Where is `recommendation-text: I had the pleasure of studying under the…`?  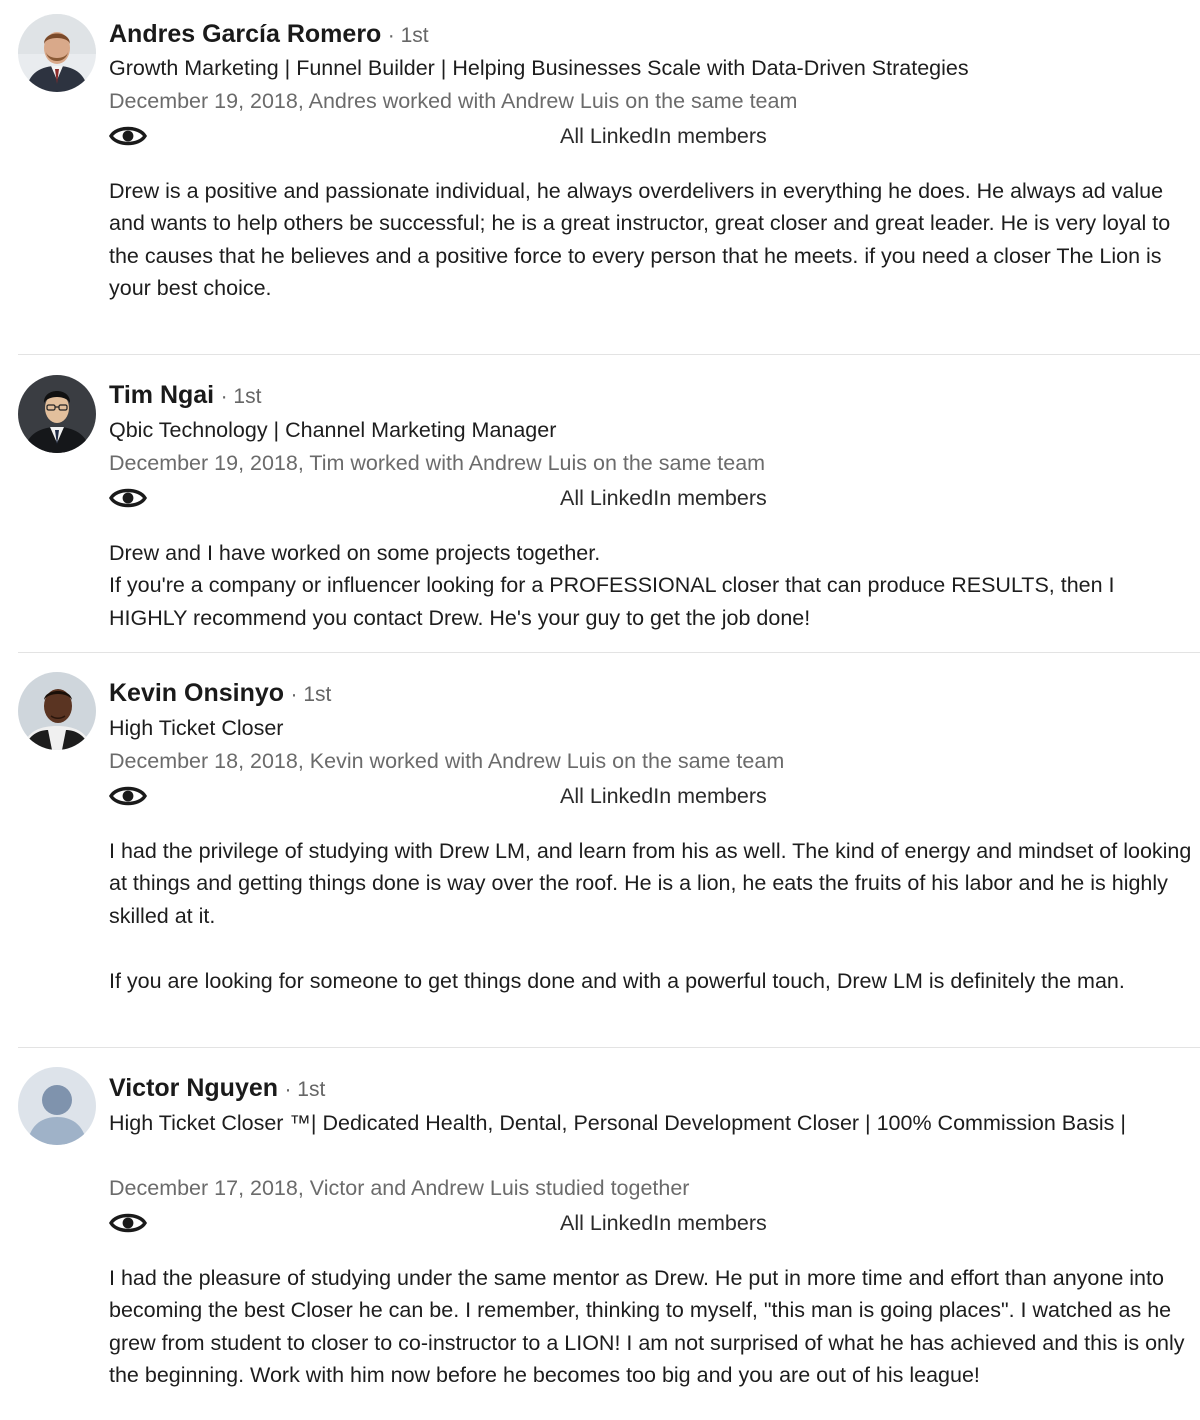
recommendation-text: I had the pleasure of studying under the… is located at coordinates (651, 1327).